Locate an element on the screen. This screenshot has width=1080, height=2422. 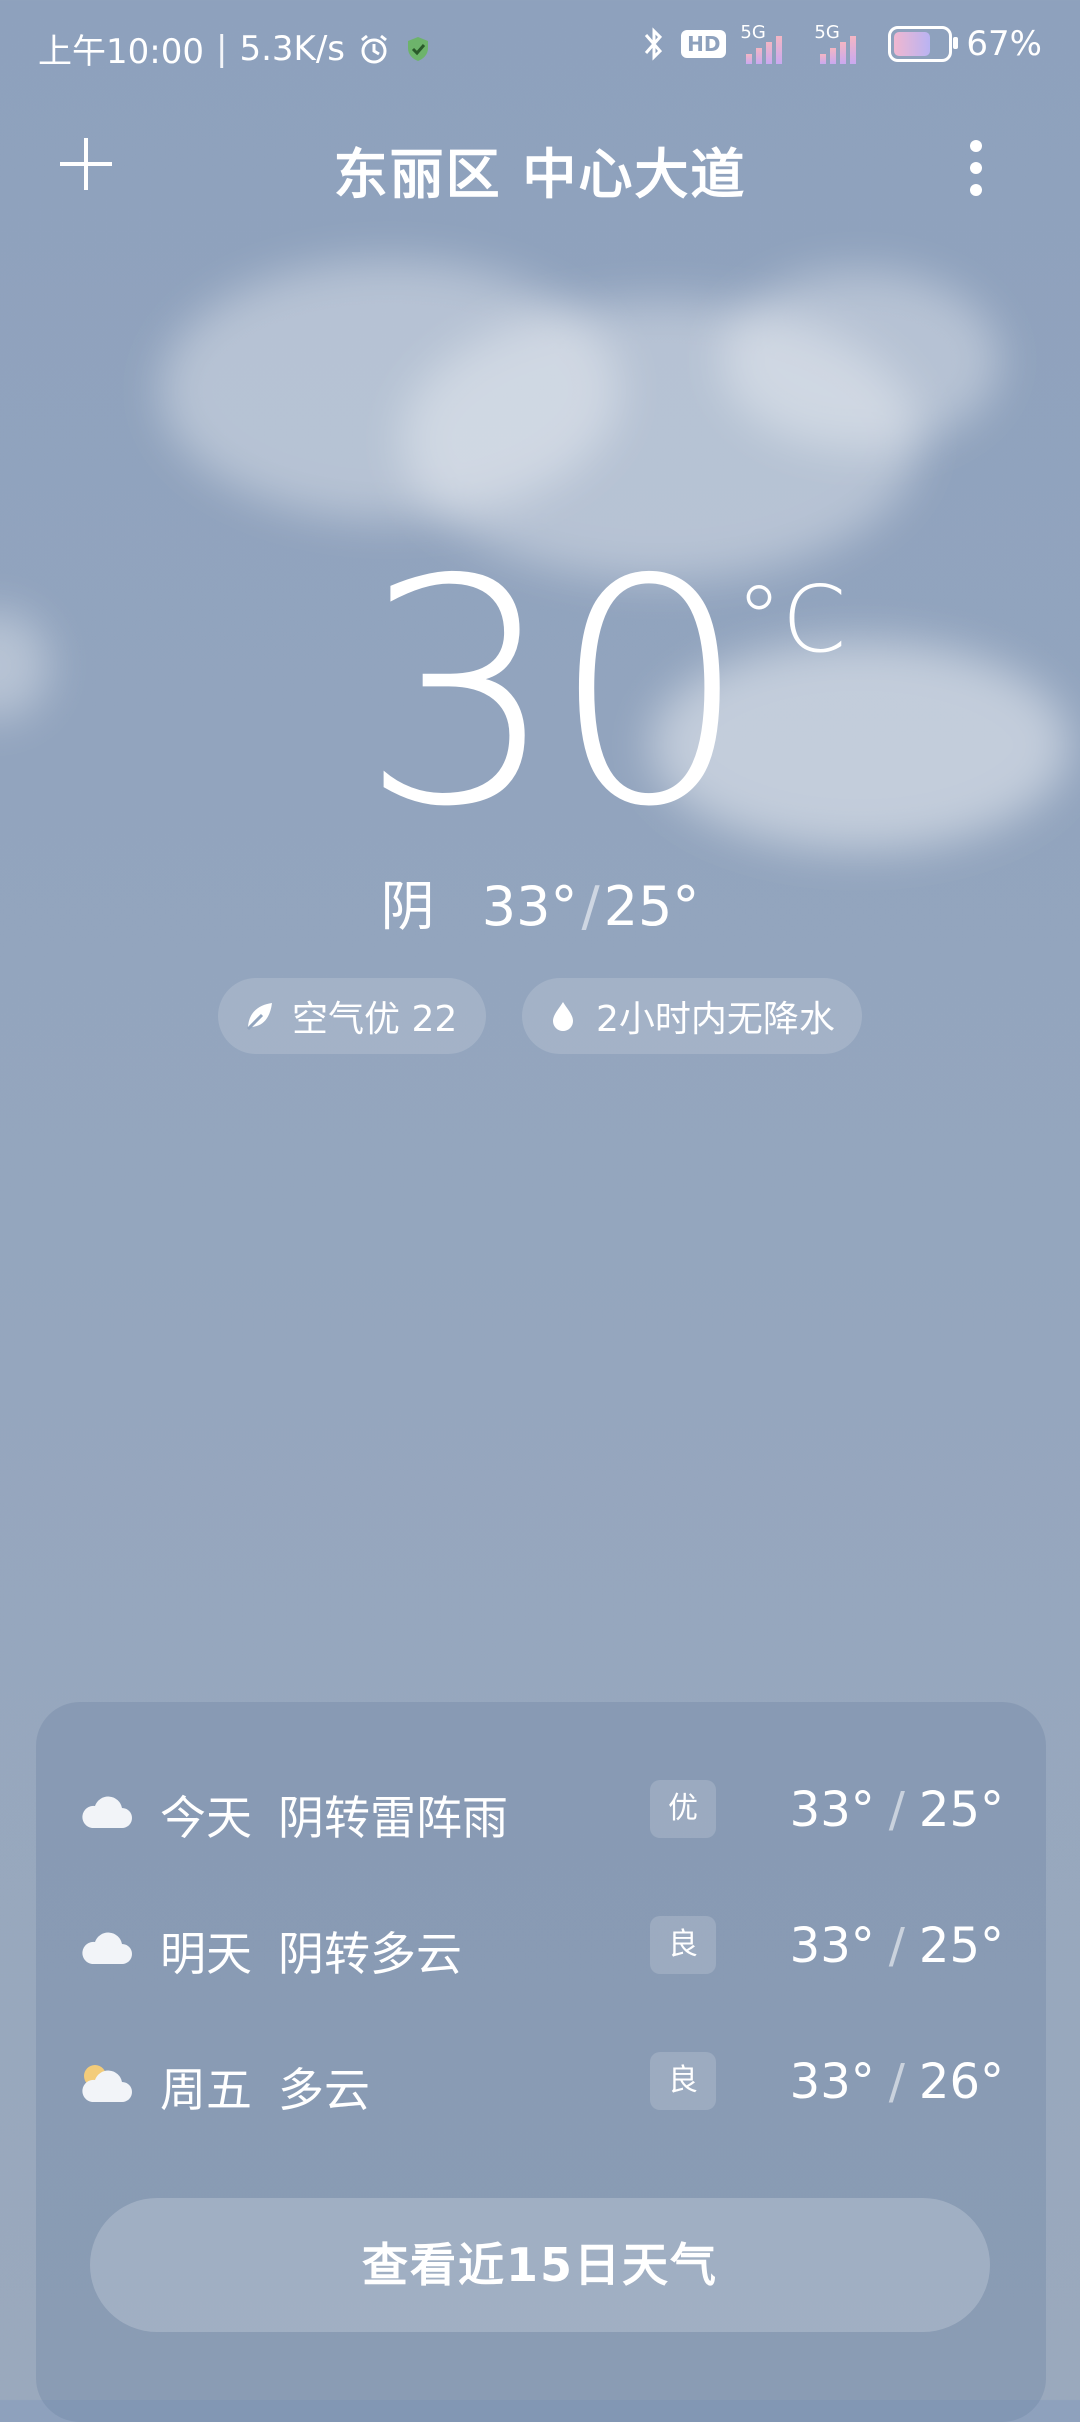
current-condition: 阴 33°/25° is located at coordinates (540, 906).